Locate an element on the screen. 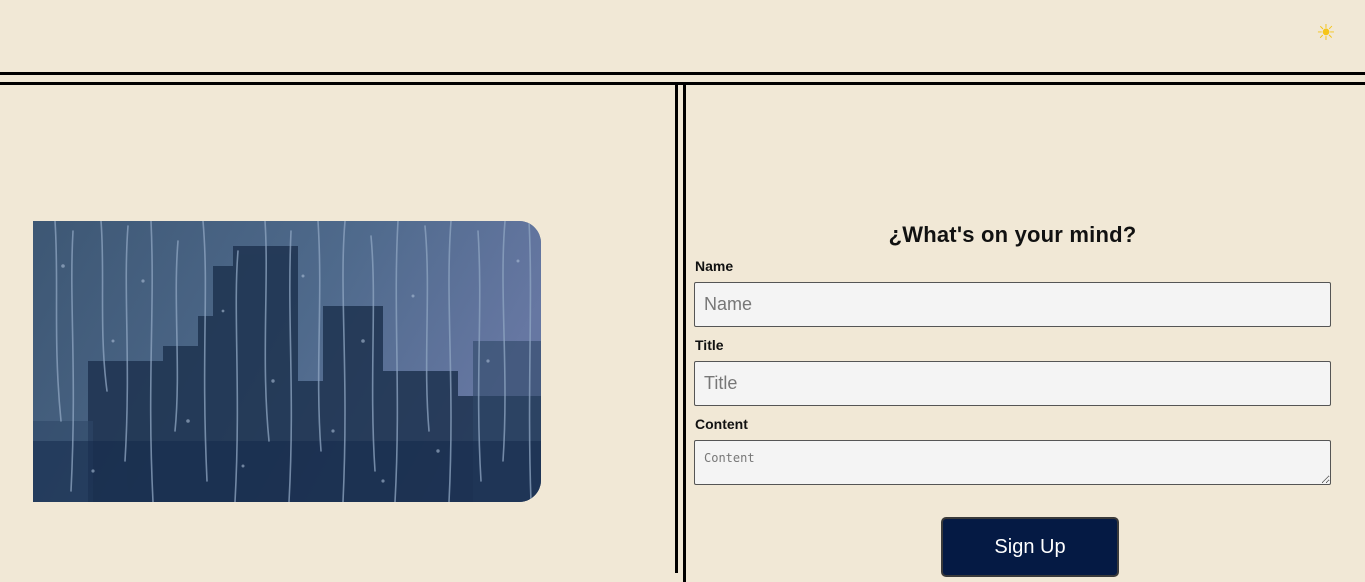 Image resolution: width=1365 pixels, height=582 pixels. content-label: Content is located at coordinates (721, 424).